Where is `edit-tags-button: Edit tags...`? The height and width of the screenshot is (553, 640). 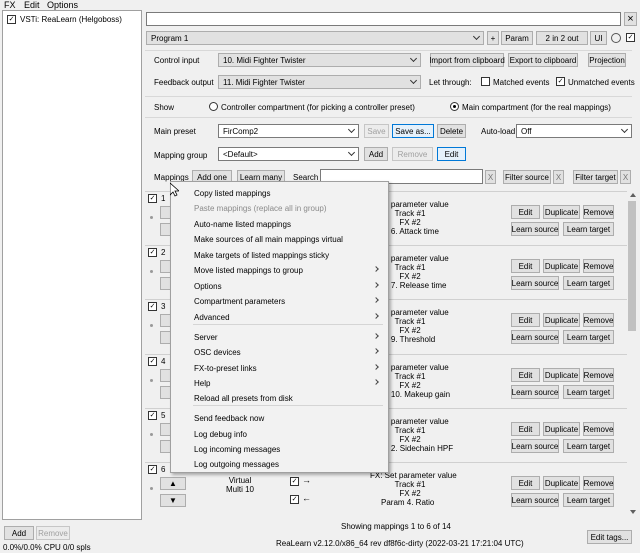
edit-tags-button: Edit tags... is located at coordinates (609, 537).